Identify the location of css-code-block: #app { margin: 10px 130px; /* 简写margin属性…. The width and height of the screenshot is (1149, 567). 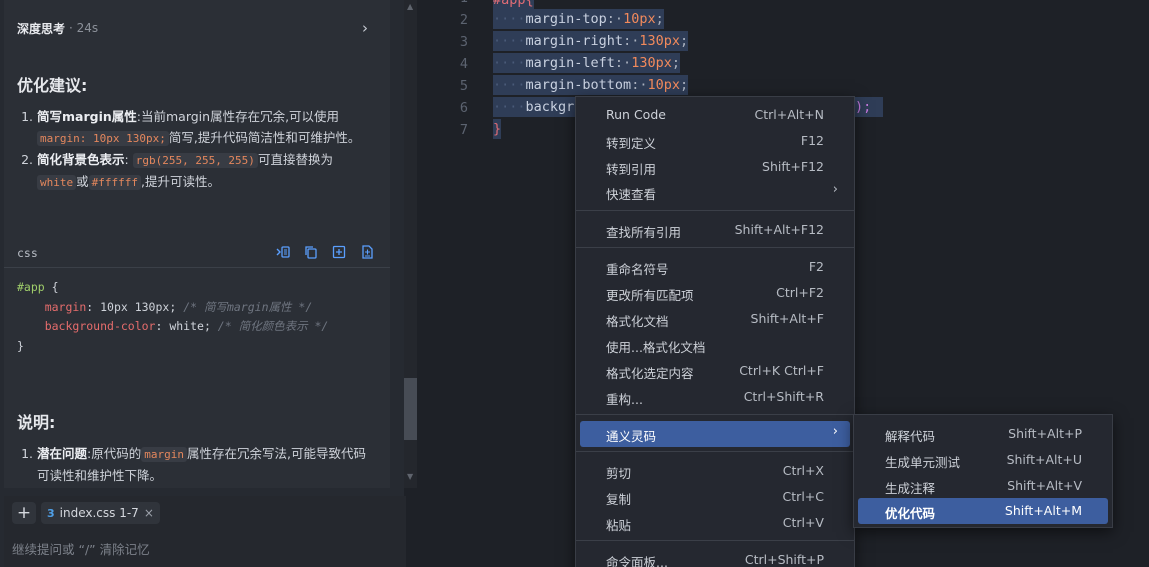
(173, 316).